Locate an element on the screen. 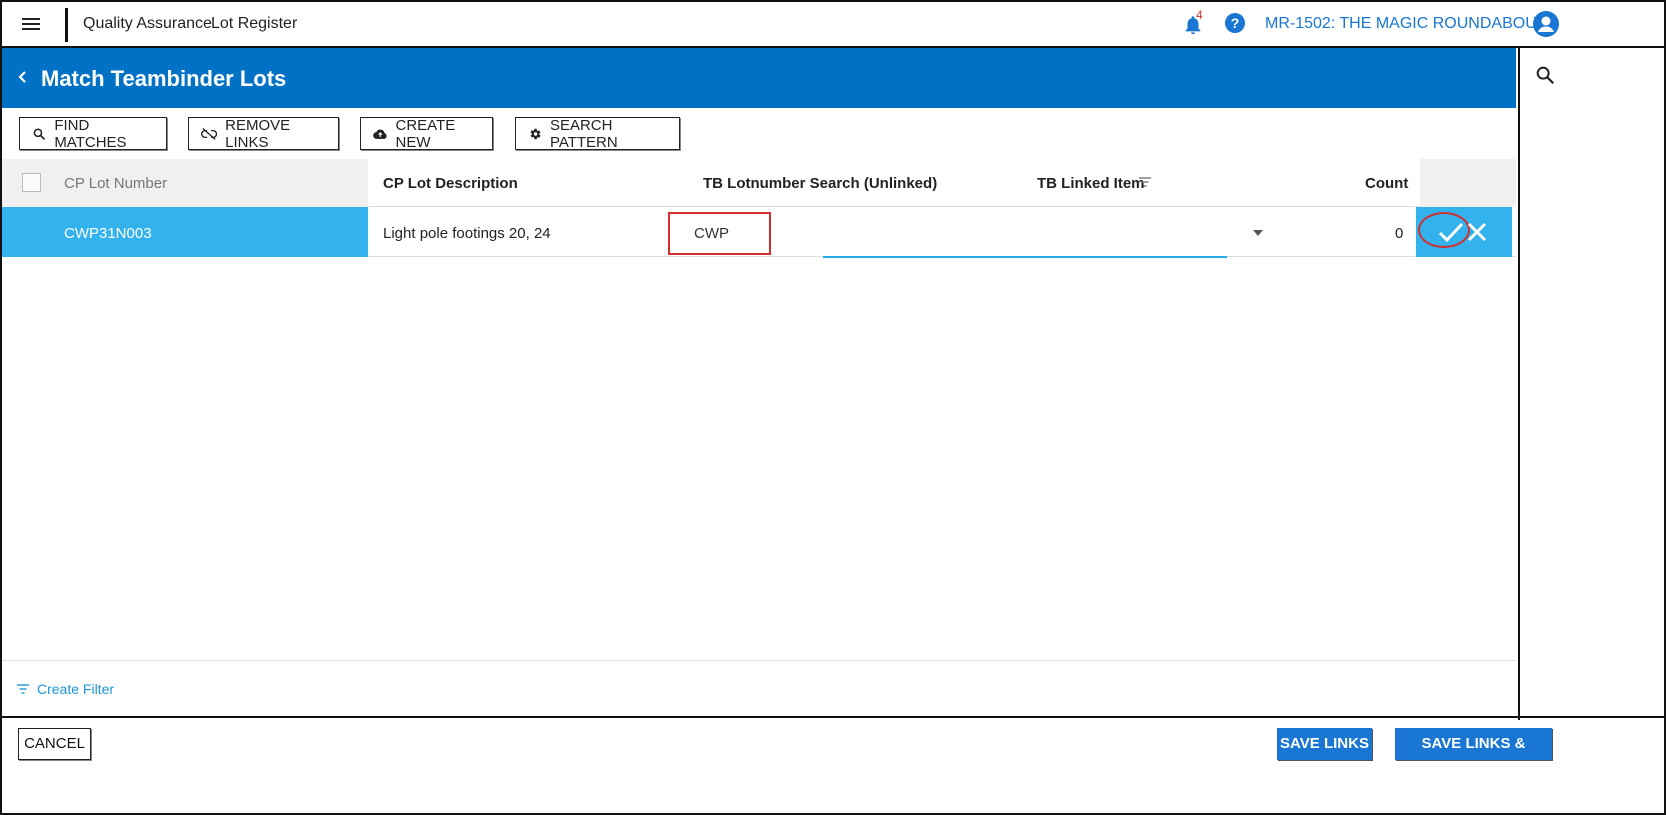 This screenshot has width=1666, height=815. search-pattern-button: SEARCH PATTERN is located at coordinates (597, 133).